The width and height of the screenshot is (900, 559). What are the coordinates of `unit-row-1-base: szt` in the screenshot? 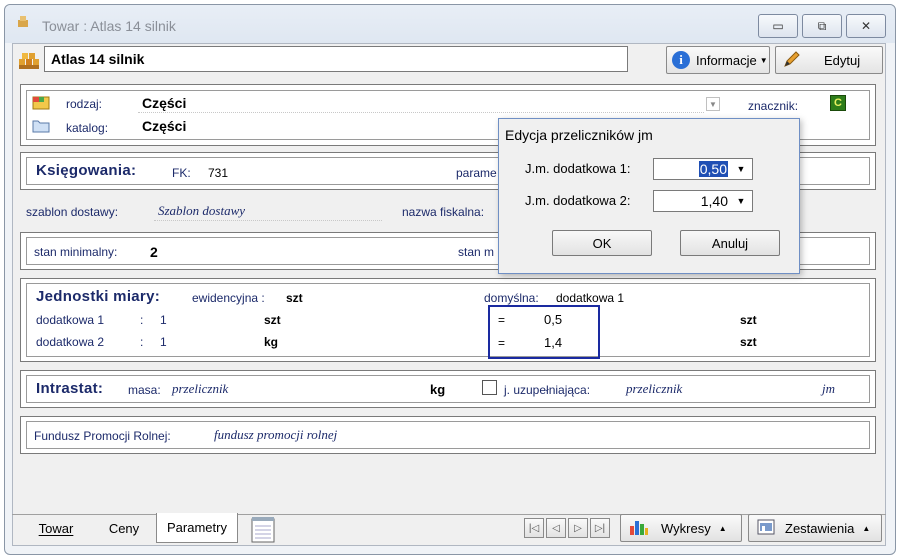 It's located at (748, 320).